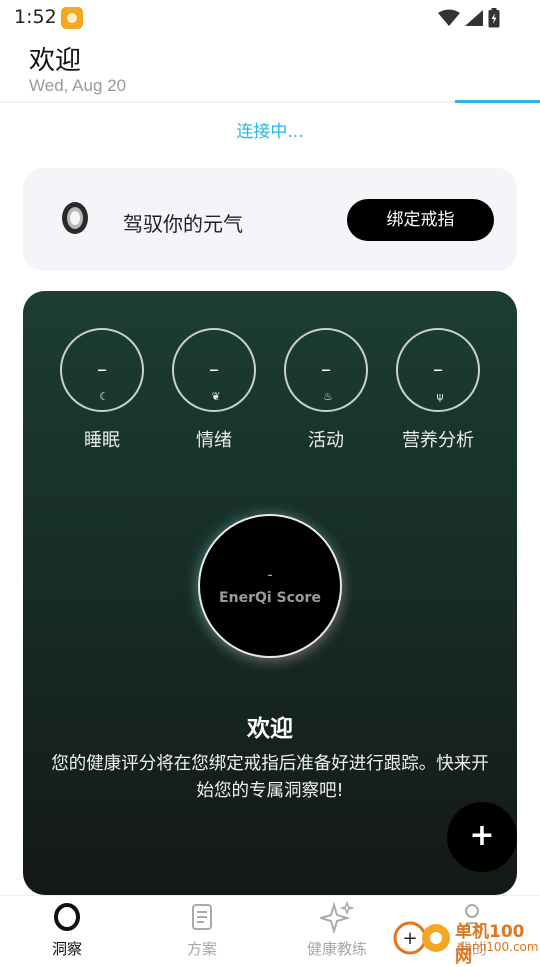 The height and width of the screenshot is (967, 540). What do you see at coordinates (497, 101) in the screenshot?
I see `progress-indicator` at bounding box center [497, 101].